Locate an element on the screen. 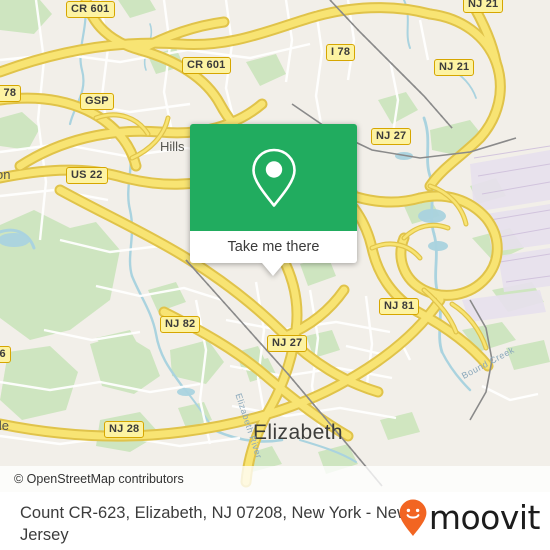 This screenshot has height=550, width=550. map-pin-icon is located at coordinates (273, 177).